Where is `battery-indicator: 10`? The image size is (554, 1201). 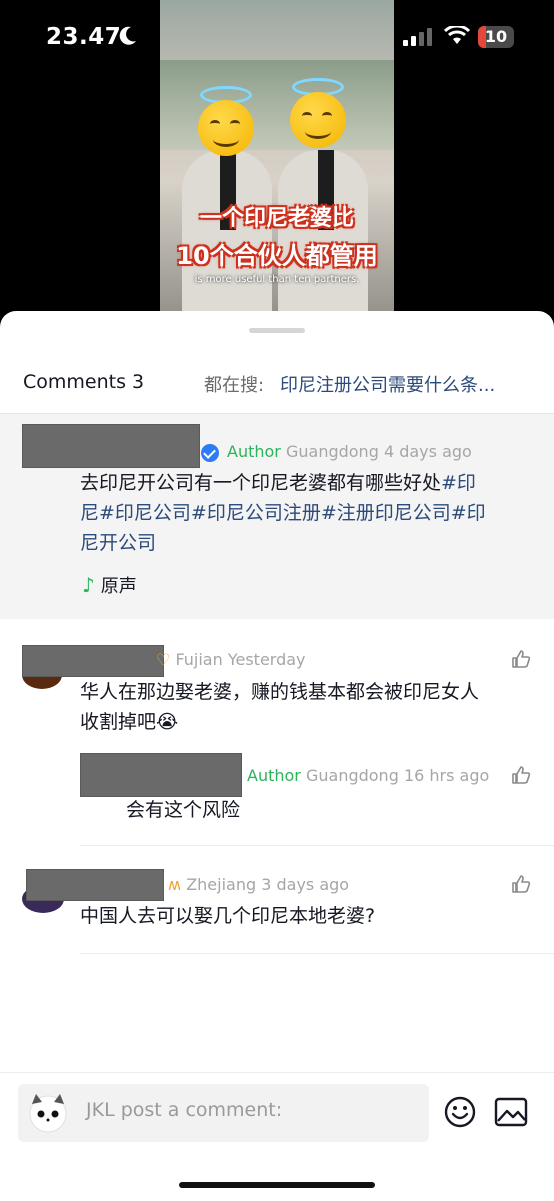 battery-indicator: 10 is located at coordinates (496, 37).